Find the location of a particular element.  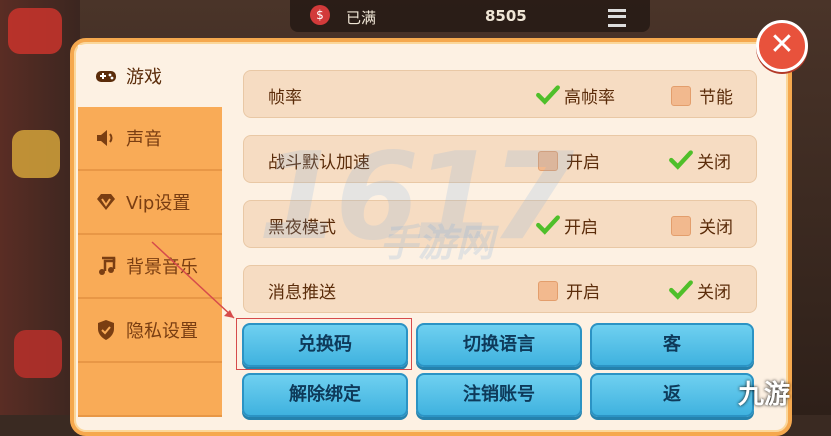

shield-check-icon is located at coordinates (106, 330).